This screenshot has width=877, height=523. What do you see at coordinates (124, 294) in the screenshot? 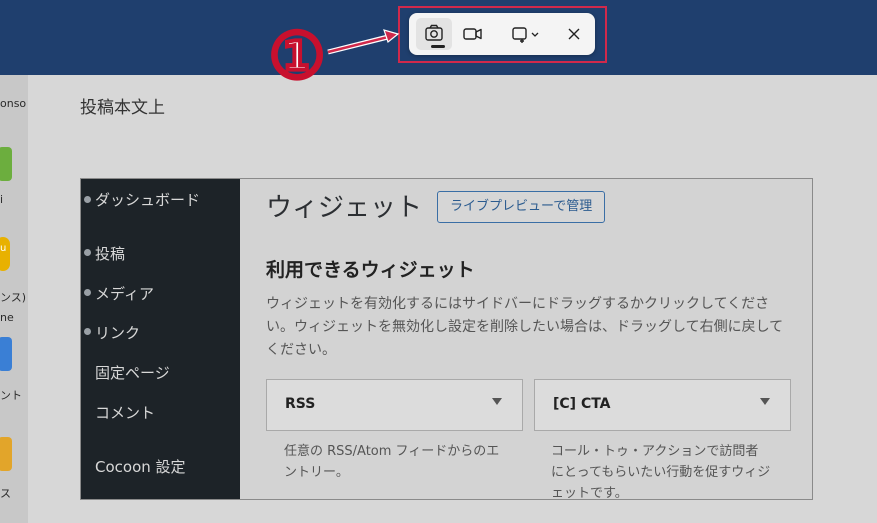
I see `menu-label: メディア` at bounding box center [124, 294].